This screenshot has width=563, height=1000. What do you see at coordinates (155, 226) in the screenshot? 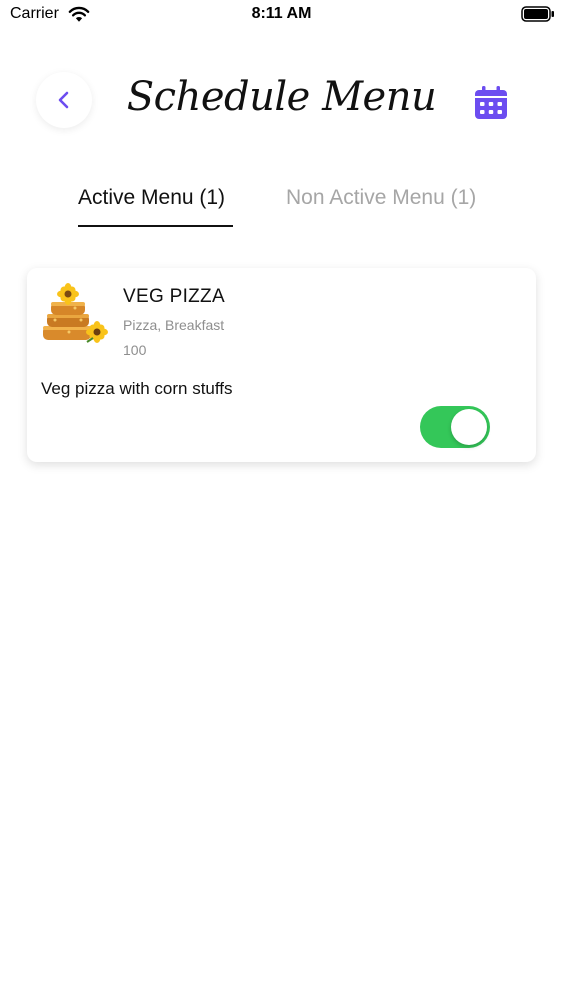
I see `active-tab-indicator` at bounding box center [155, 226].